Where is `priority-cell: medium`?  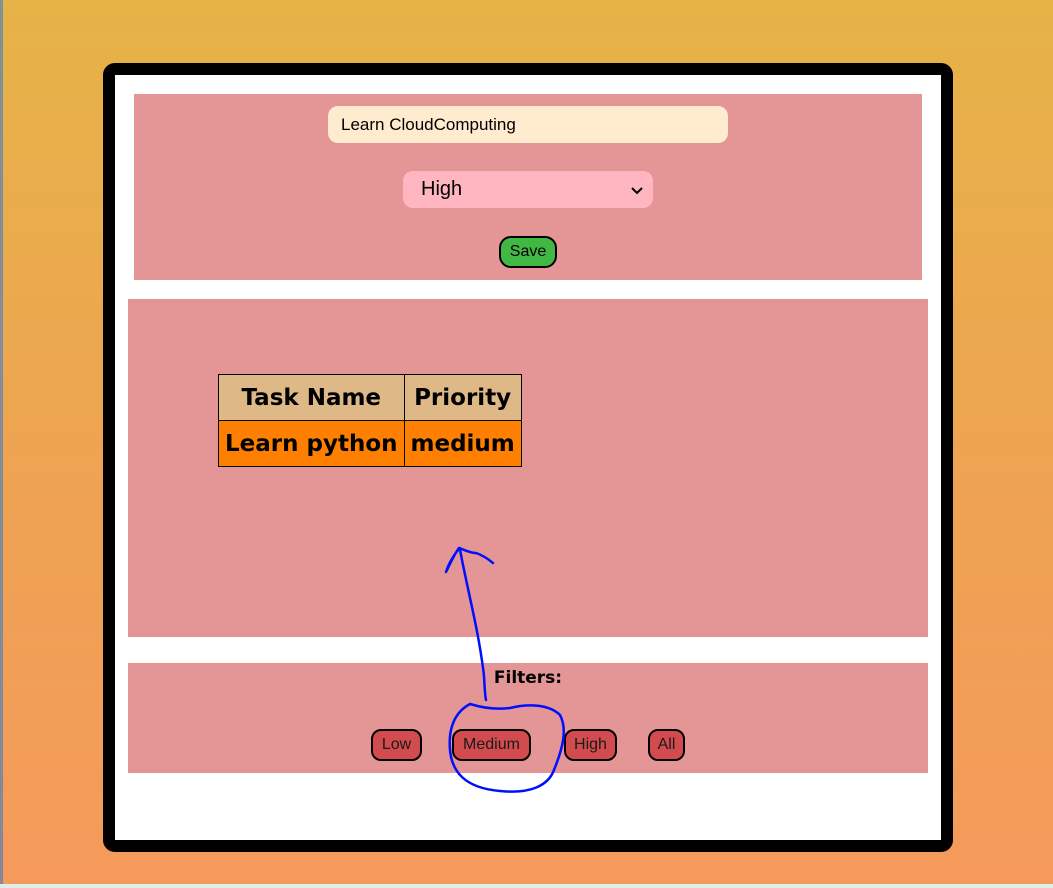 priority-cell: medium is located at coordinates (462, 443).